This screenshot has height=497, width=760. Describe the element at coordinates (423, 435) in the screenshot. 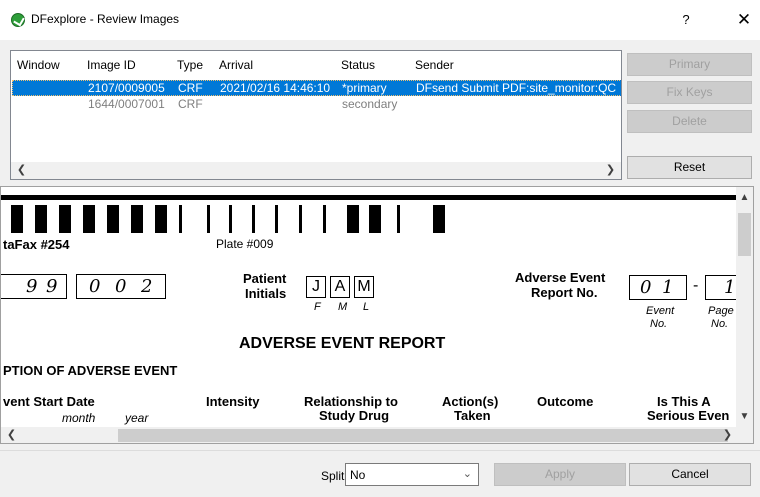

I see `horizontal-scroll-thumb` at that location.